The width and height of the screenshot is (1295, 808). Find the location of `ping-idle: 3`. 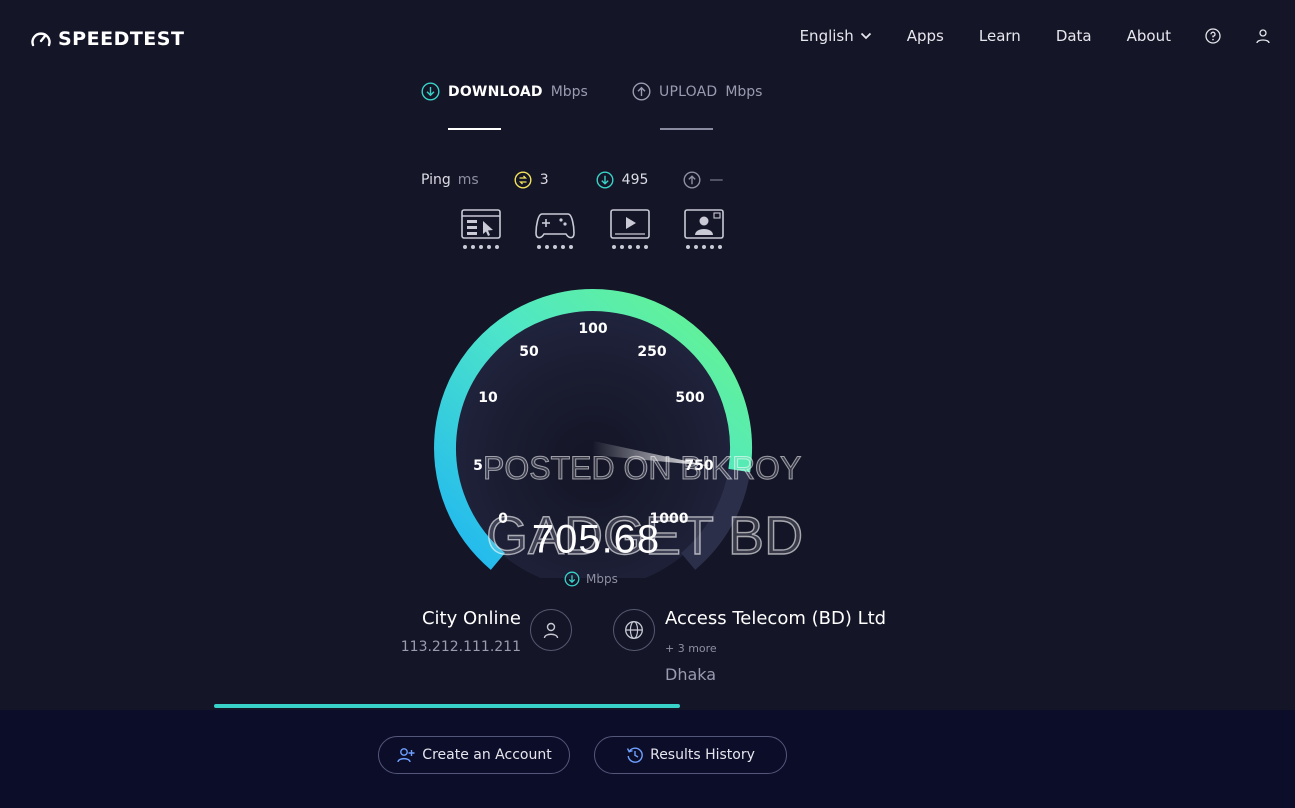

ping-idle: 3 is located at coordinates (531, 180).